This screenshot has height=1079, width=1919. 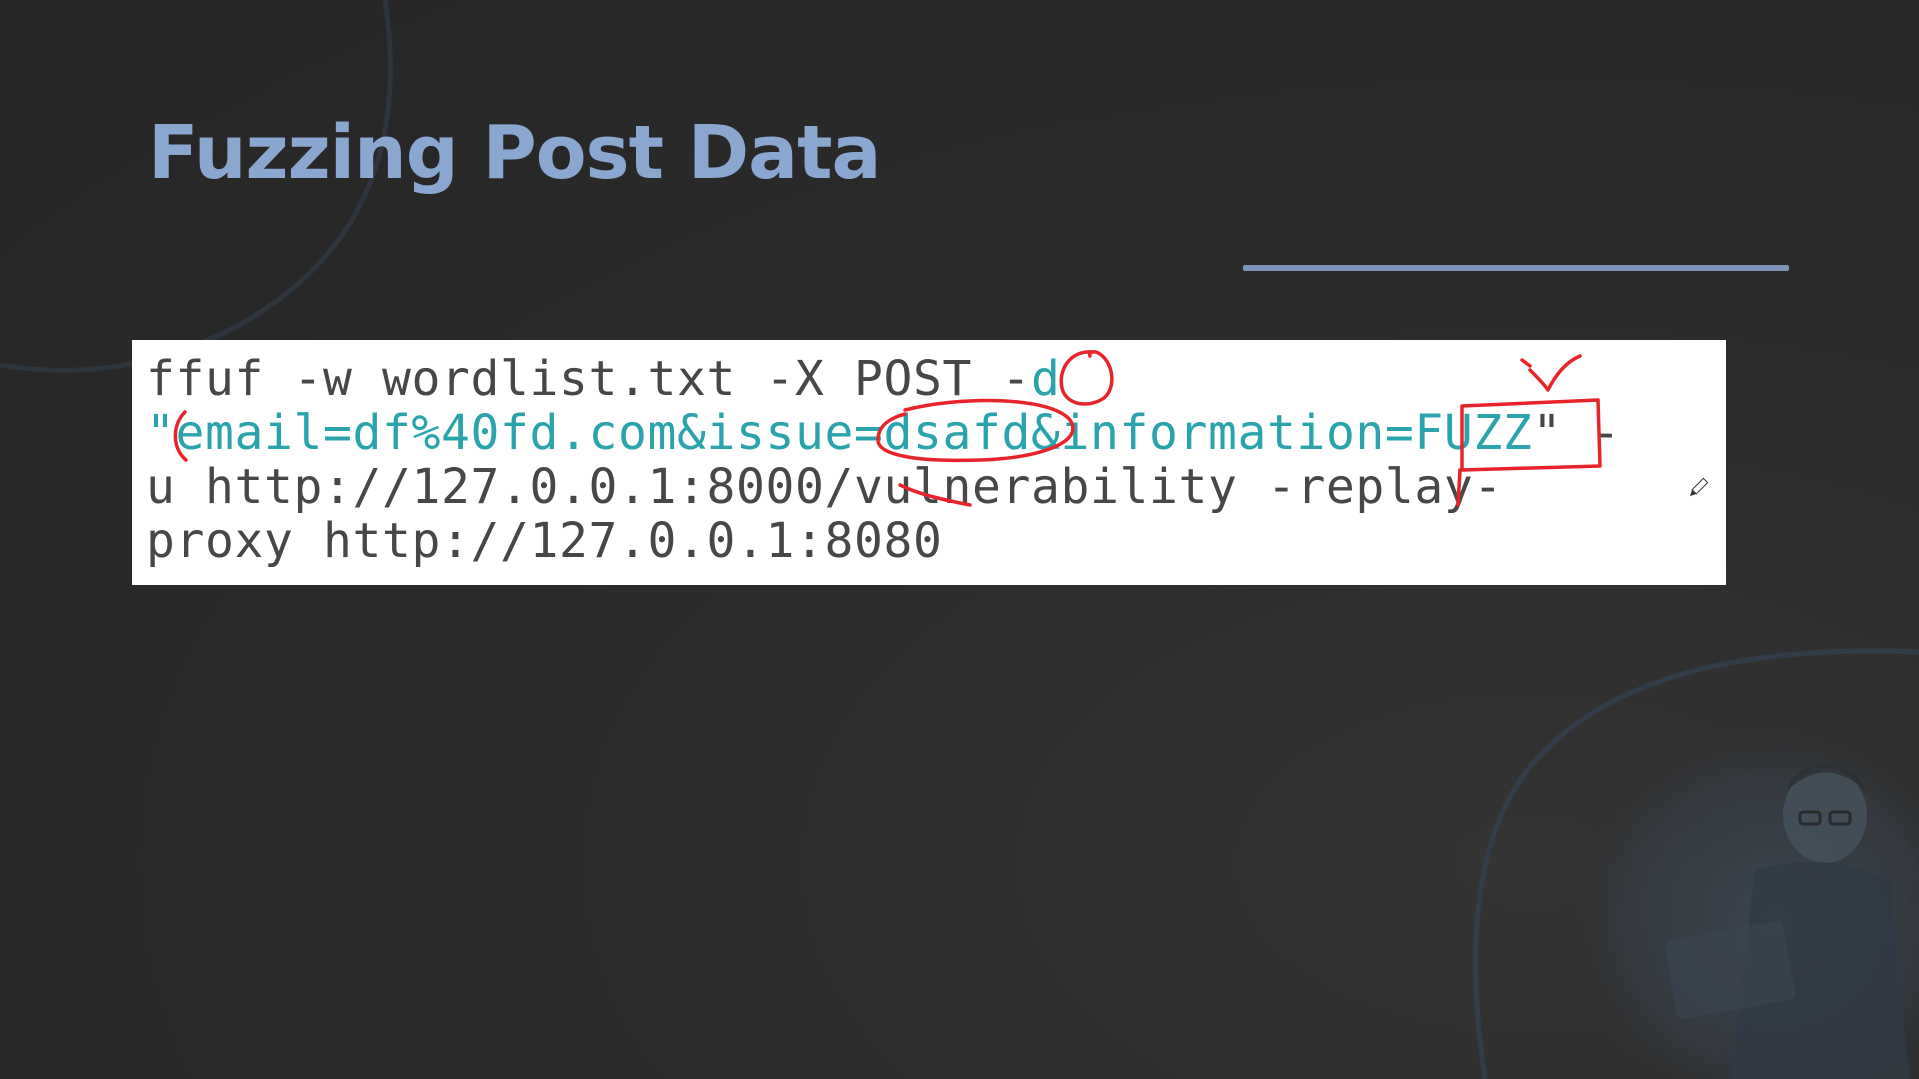 What do you see at coordinates (514, 153) in the screenshot?
I see `slide-title: Fuzzing Post Data` at bounding box center [514, 153].